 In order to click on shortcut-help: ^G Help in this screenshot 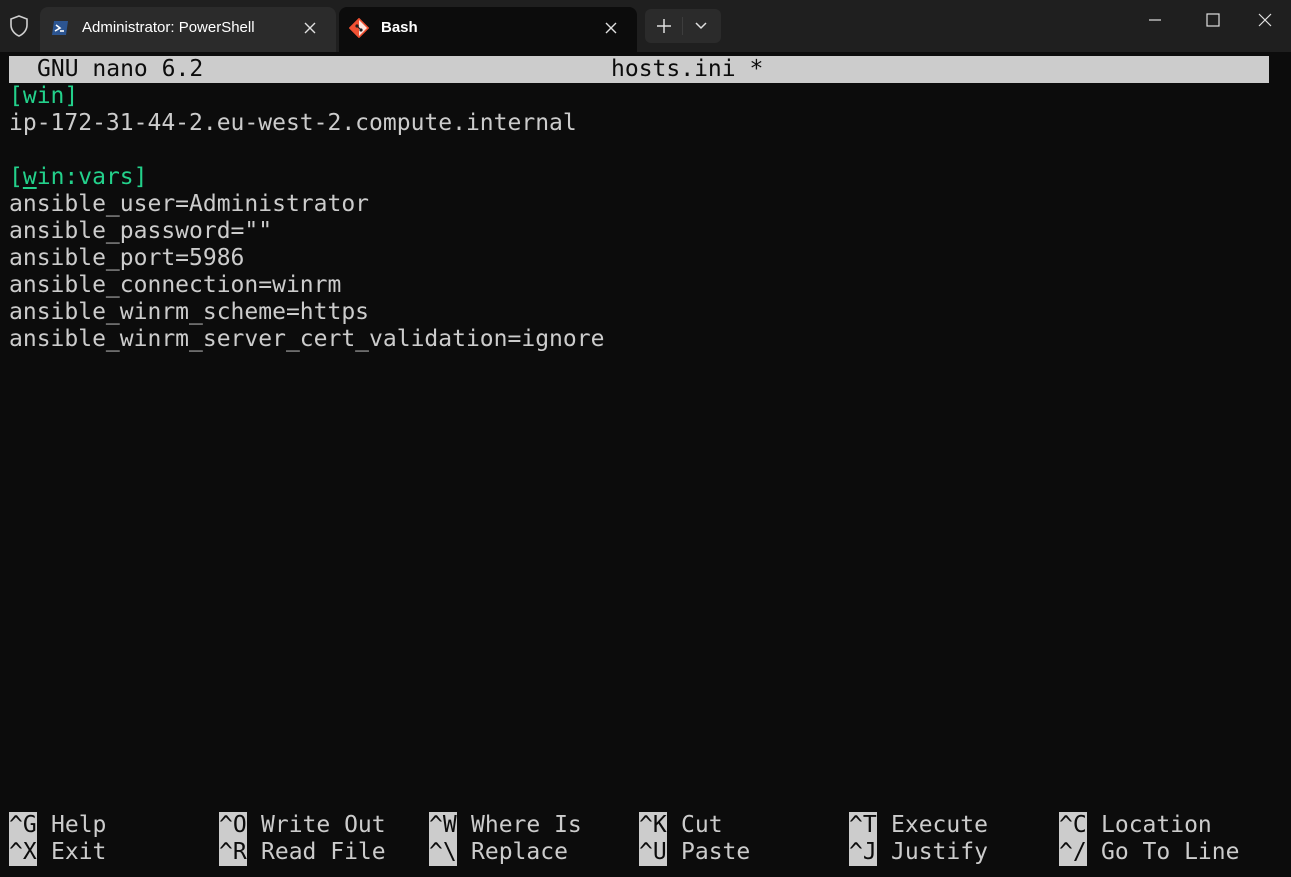, I will do `click(57, 825)`.